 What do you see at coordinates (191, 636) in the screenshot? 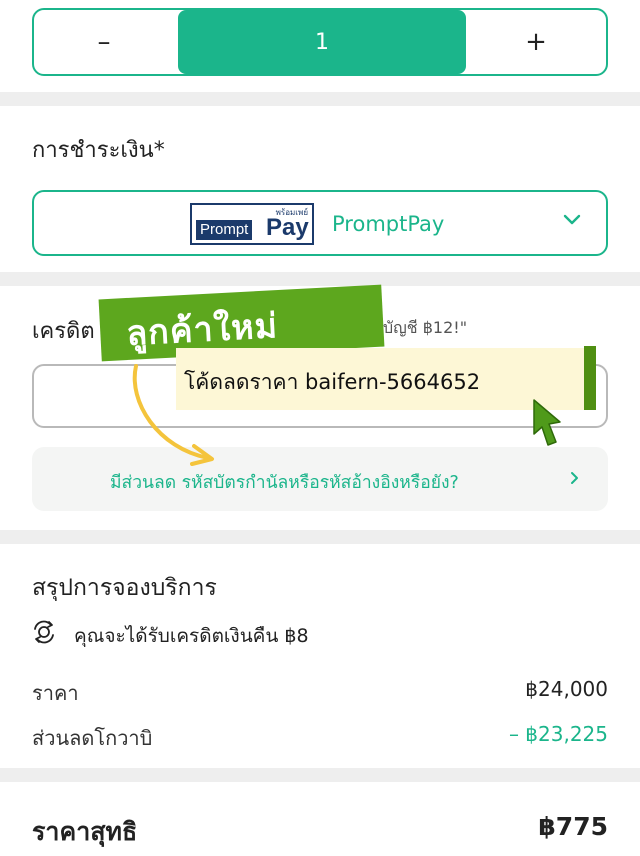
I see `cashback-text: คุณจะได้รับเครดิตเงินคืน ฿8` at bounding box center [191, 636].